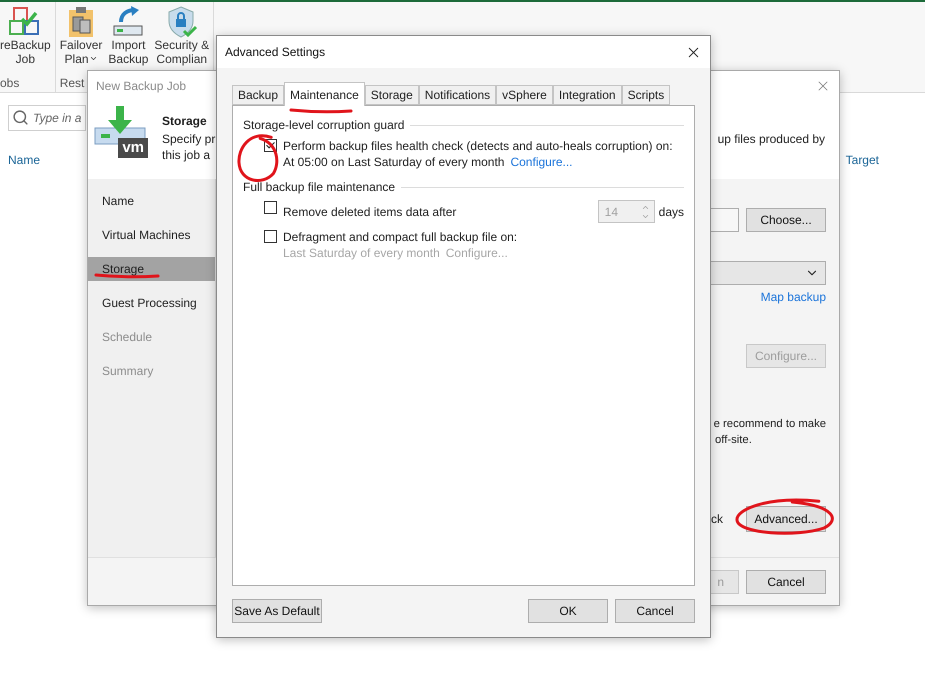  What do you see at coordinates (151, 269) in the screenshot?
I see `wizard-step: Storage` at bounding box center [151, 269].